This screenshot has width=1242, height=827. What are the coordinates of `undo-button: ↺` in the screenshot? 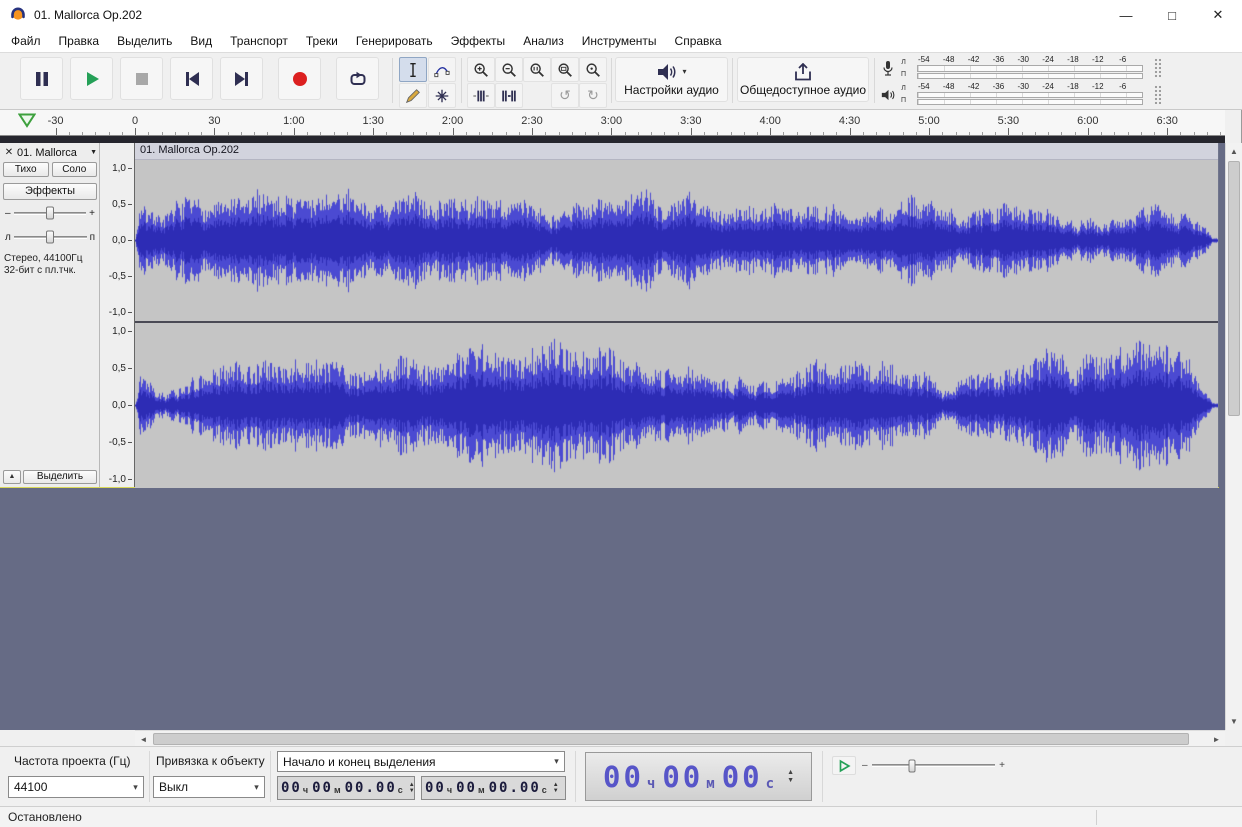 It's located at (565, 95).